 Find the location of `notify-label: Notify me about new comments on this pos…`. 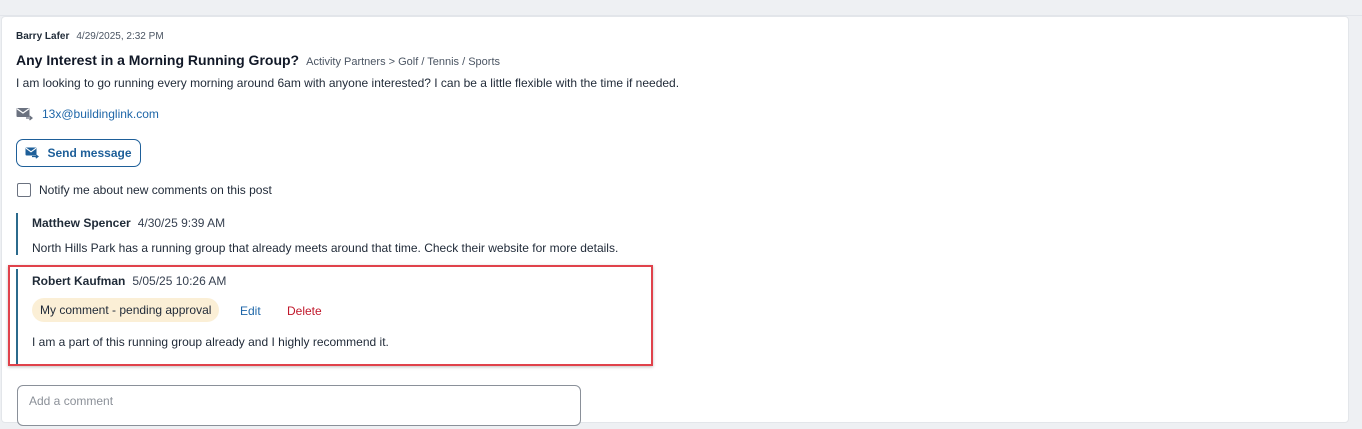

notify-label: Notify me about new comments on this pos… is located at coordinates (155, 190).